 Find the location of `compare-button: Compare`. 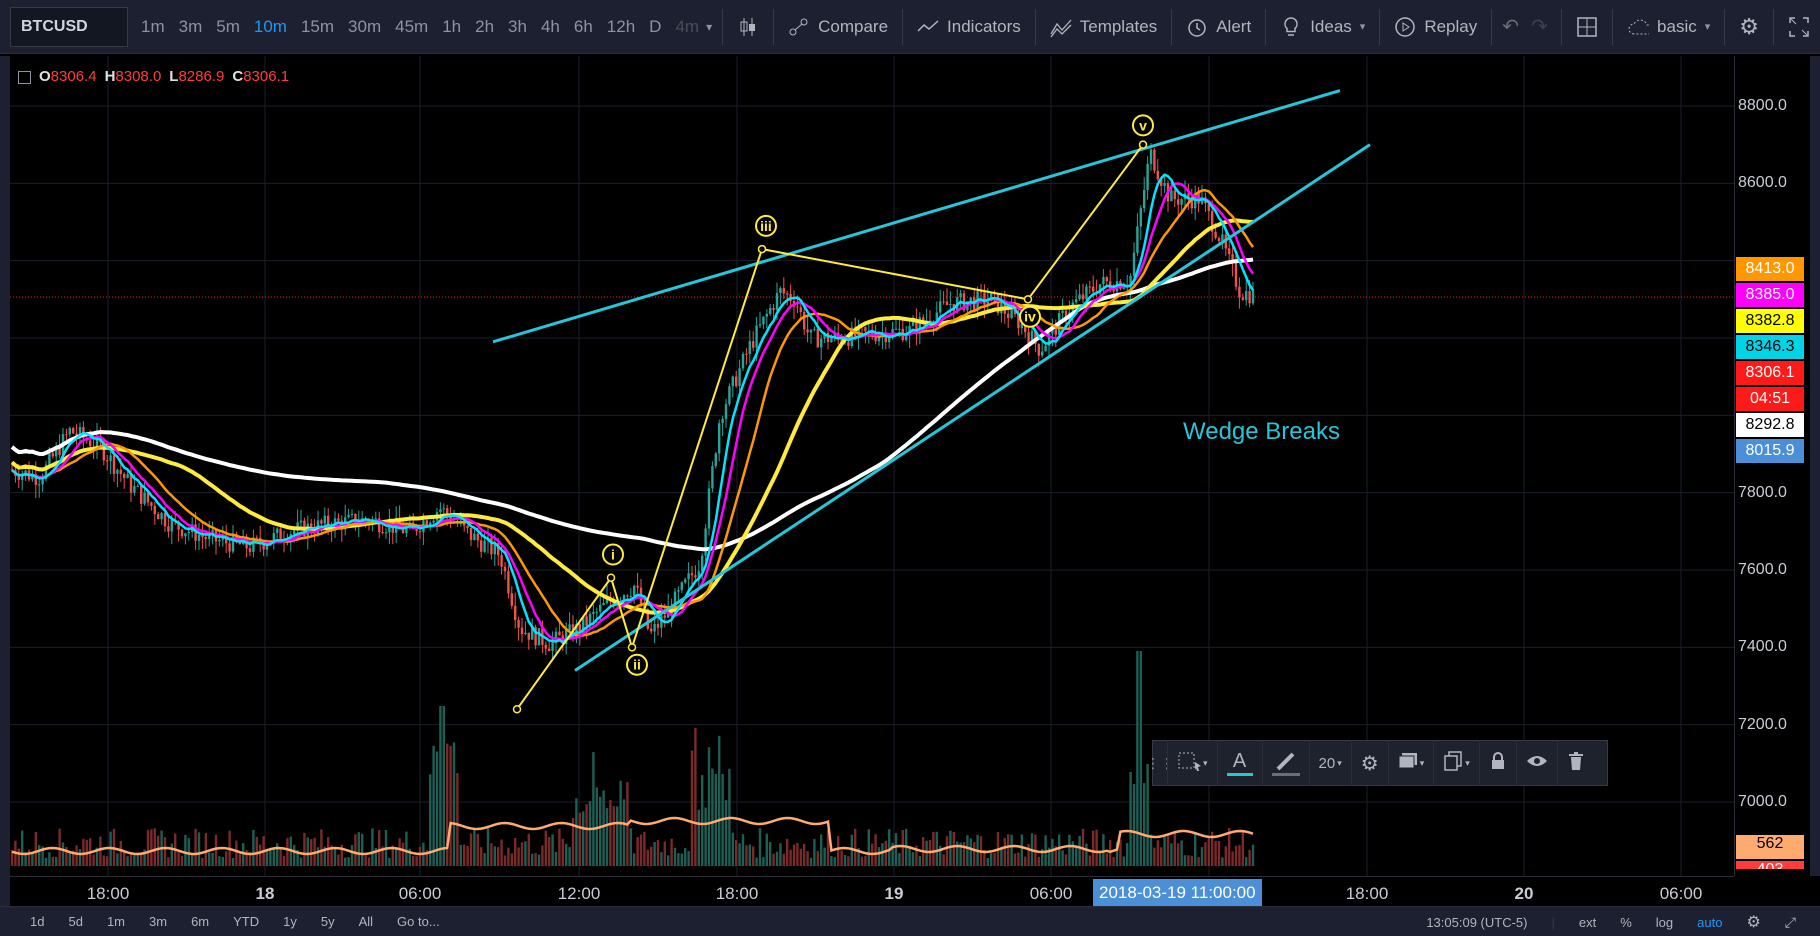

compare-button: Compare is located at coordinates (838, 27).